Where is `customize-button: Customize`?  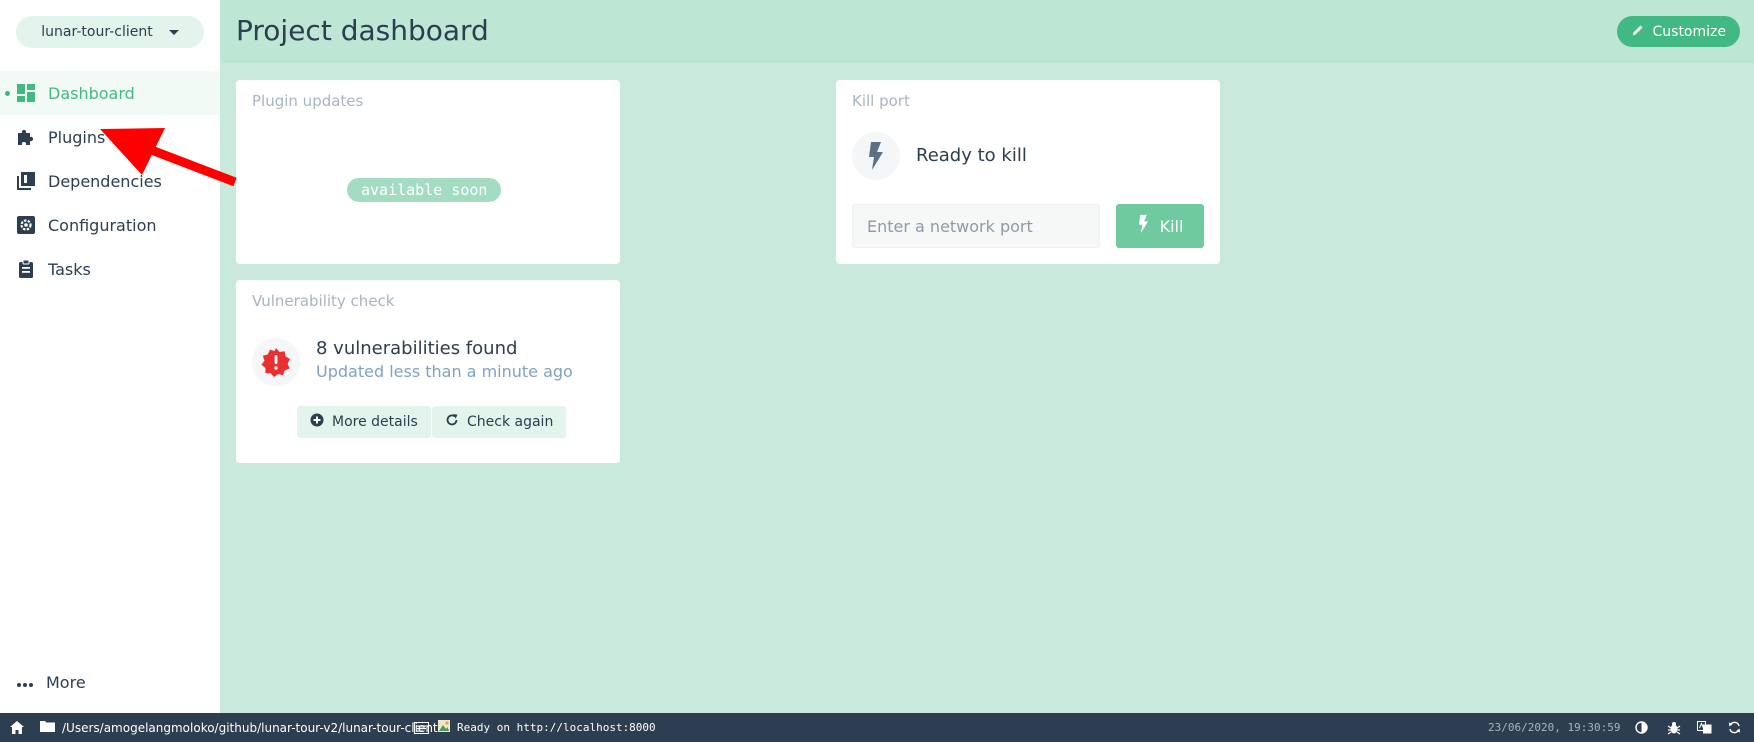
customize-button: Customize is located at coordinates (1678, 31).